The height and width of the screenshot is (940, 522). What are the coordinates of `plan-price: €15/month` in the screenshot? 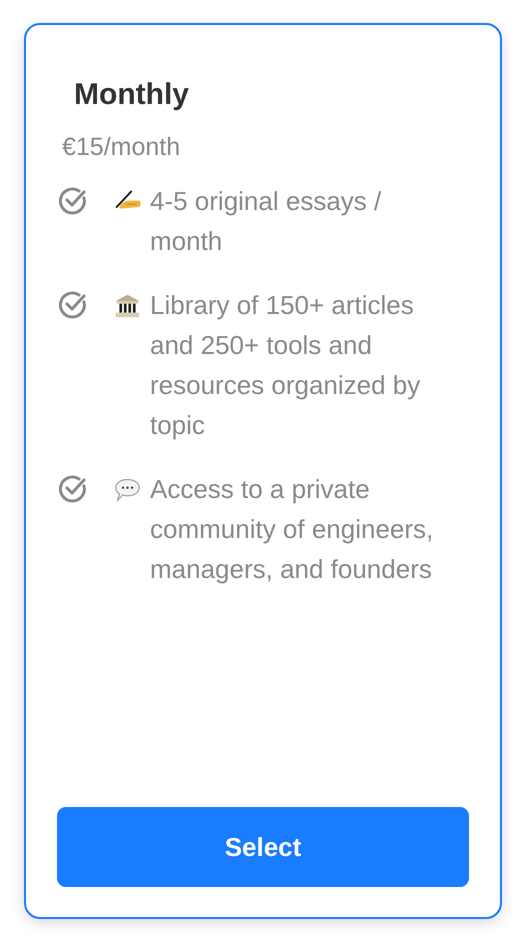 It's located at (121, 147).